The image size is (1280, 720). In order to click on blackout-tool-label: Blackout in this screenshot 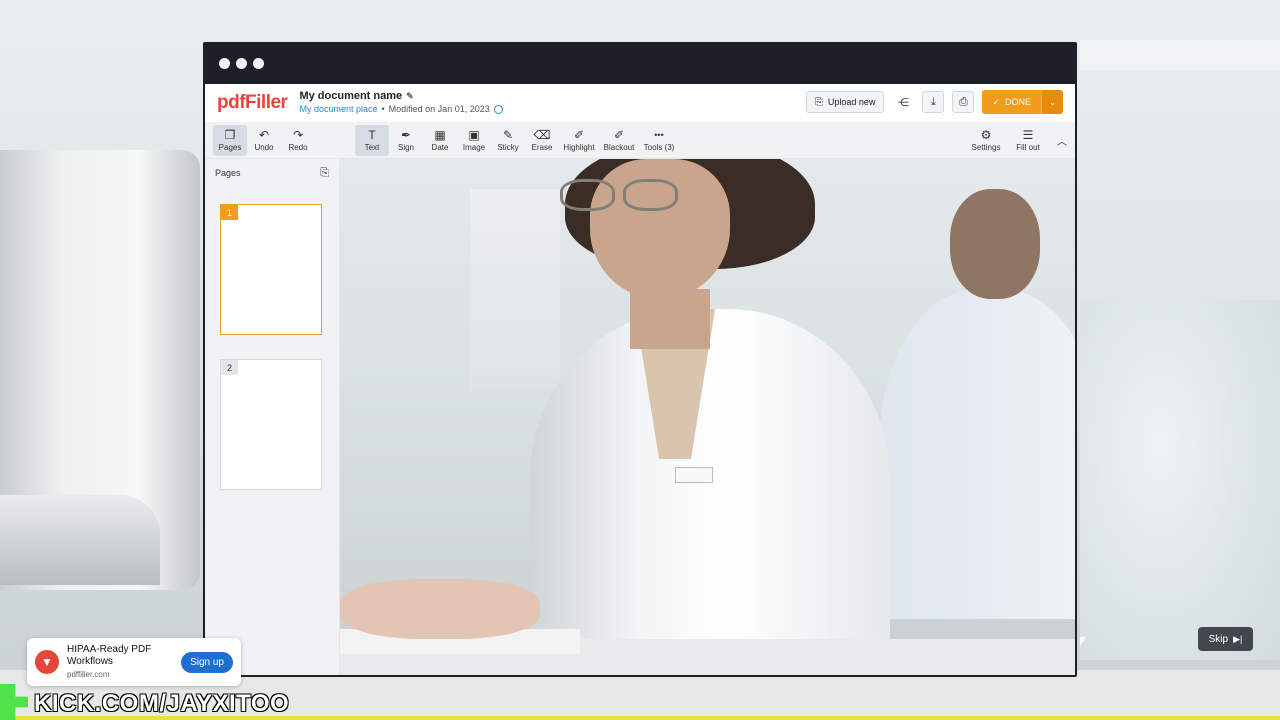, I will do `click(619, 147)`.